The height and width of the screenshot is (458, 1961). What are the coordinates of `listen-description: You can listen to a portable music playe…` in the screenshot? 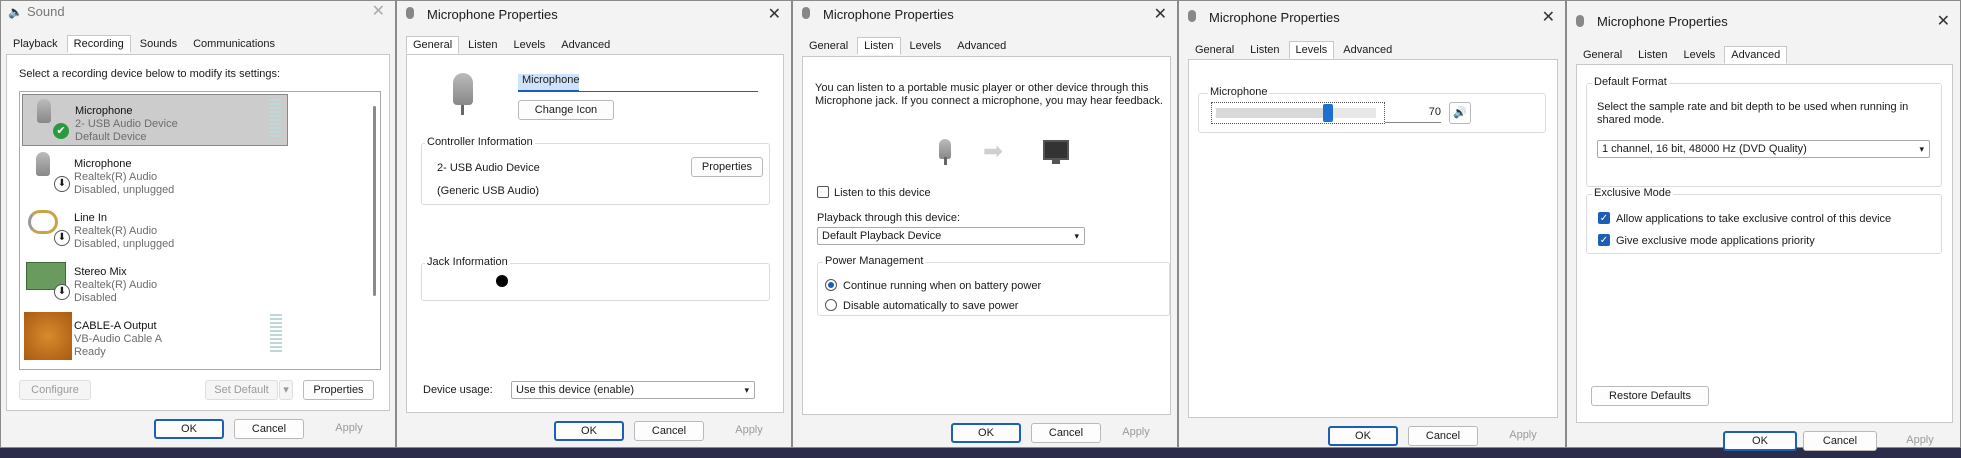 It's located at (989, 94).